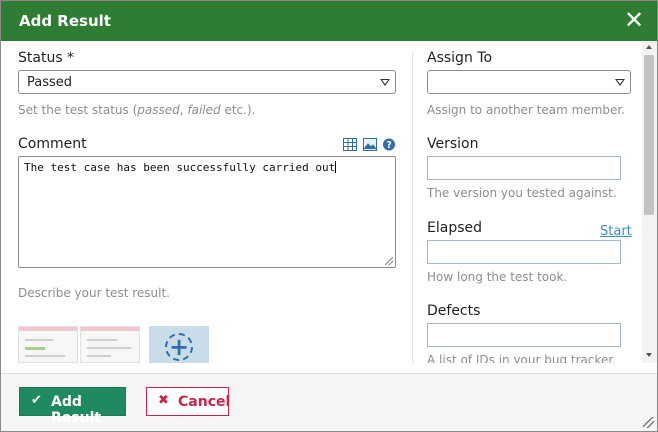  Describe the element at coordinates (648, 422) in the screenshot. I see `dialog-resize-icon` at that location.